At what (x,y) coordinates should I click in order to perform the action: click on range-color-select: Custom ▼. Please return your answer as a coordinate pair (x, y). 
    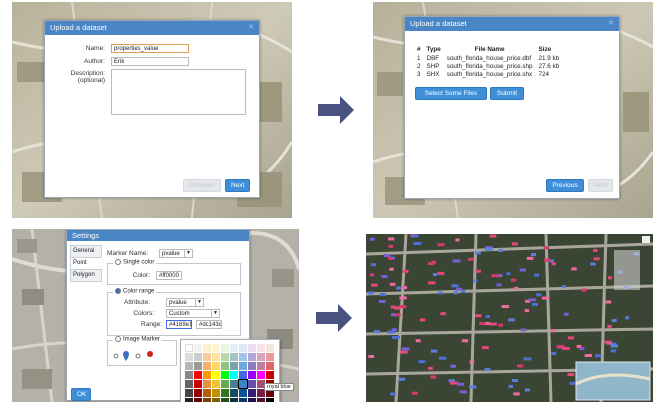
    Looking at the image, I should click on (193, 313).